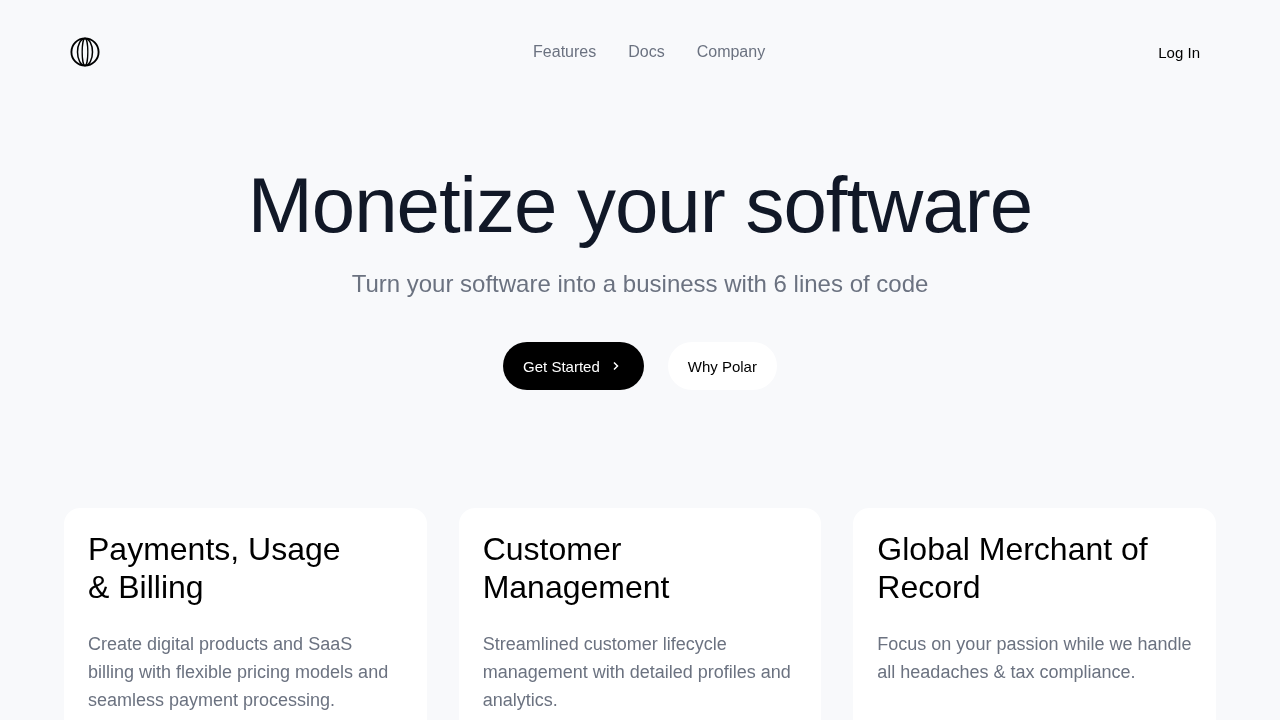 The height and width of the screenshot is (720, 1280). What do you see at coordinates (1034, 658) in the screenshot?
I see `card-text: Focus on your passion while we handle all headaches & tax compliance.` at bounding box center [1034, 658].